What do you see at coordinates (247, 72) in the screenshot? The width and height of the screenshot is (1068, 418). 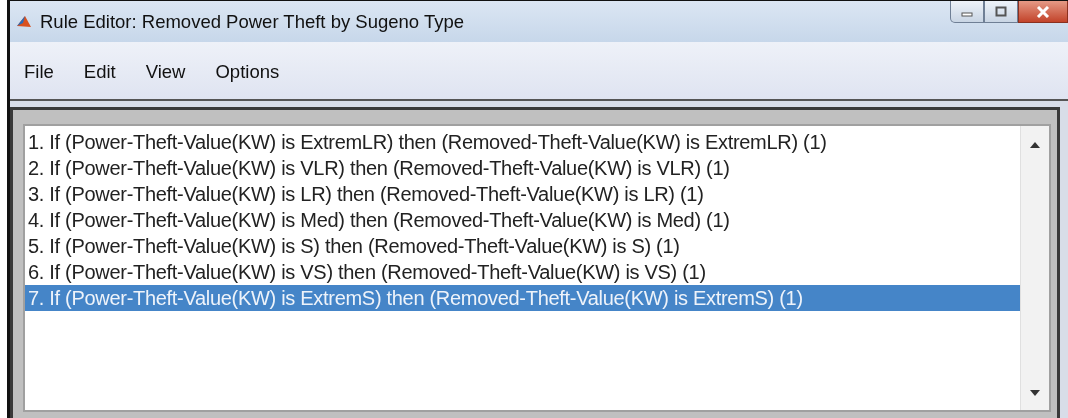 I see `menu-item: Options` at bounding box center [247, 72].